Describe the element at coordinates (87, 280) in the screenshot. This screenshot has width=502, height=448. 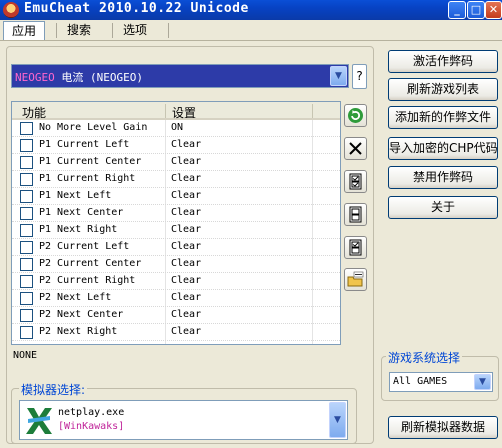
I see `cheat-name: P2 Current Right` at that location.